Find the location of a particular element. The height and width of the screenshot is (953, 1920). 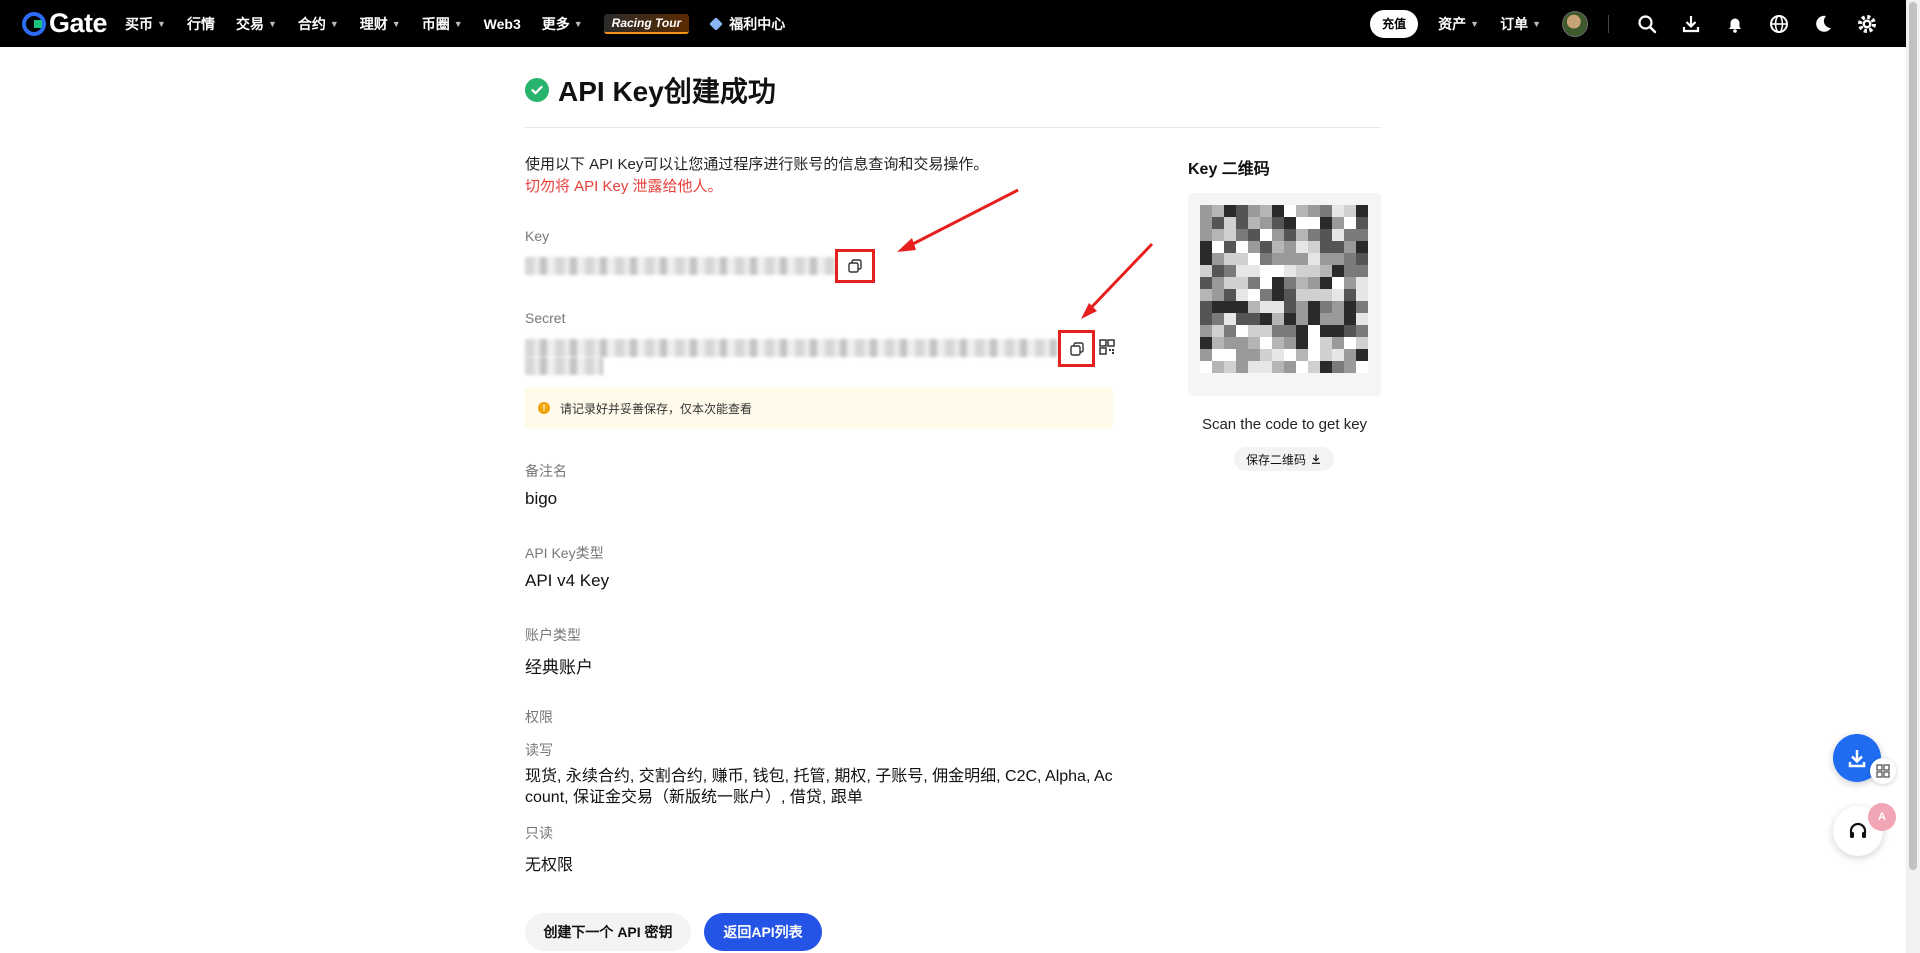

racing-tour-banner: Racing Tour is located at coordinates (646, 23).